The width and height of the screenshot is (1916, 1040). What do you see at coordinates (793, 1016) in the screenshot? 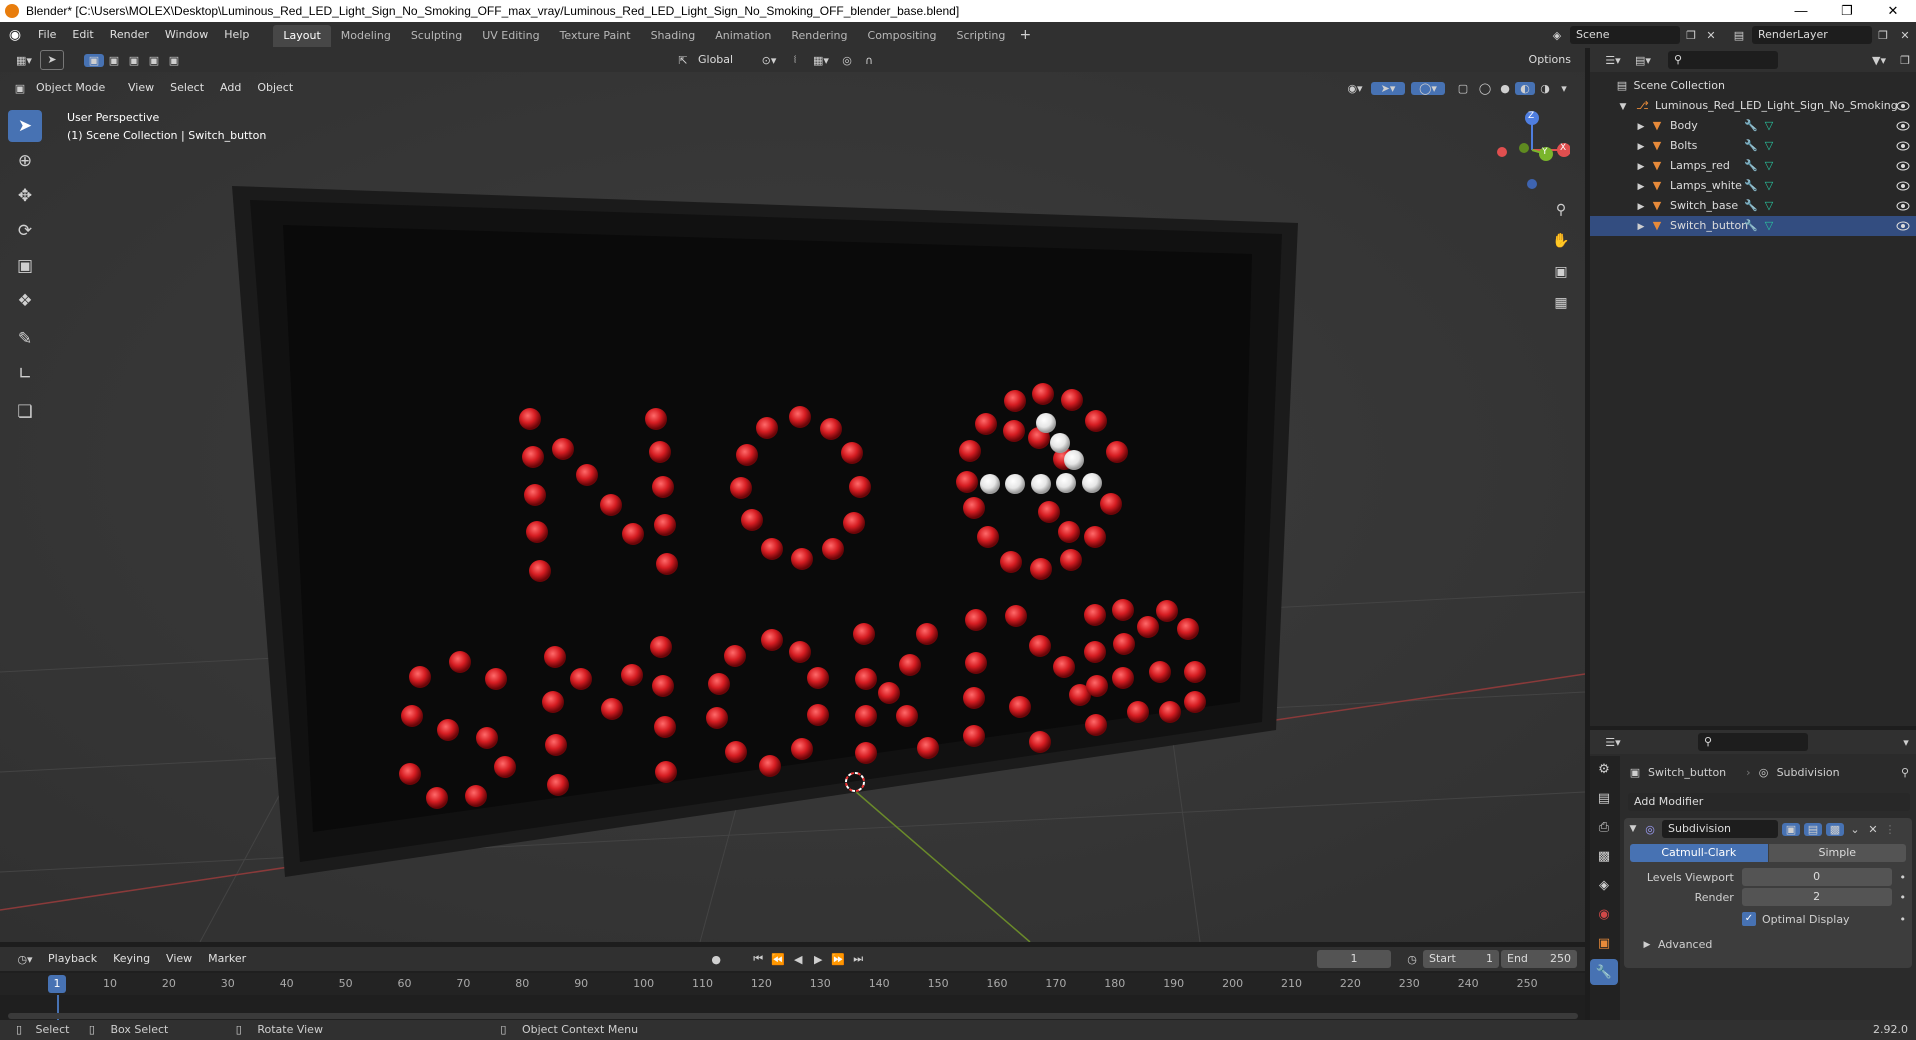
I see `timeline-scrollbar` at bounding box center [793, 1016].